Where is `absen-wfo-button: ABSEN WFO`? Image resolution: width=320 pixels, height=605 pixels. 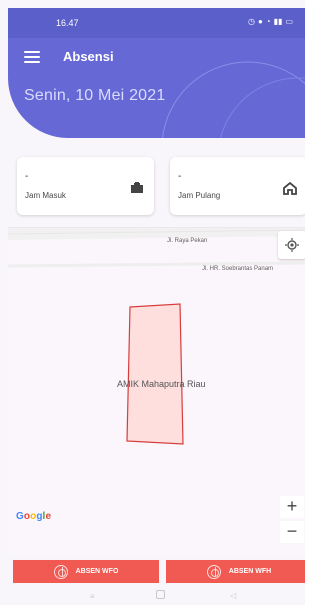
absen-wfo-button: ABSEN WFO is located at coordinates (86, 571).